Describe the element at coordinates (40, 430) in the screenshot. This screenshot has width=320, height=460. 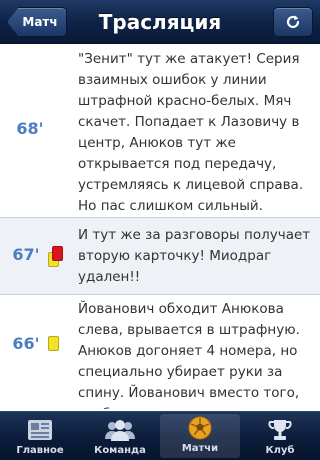
I see `newspaper-icon` at that location.